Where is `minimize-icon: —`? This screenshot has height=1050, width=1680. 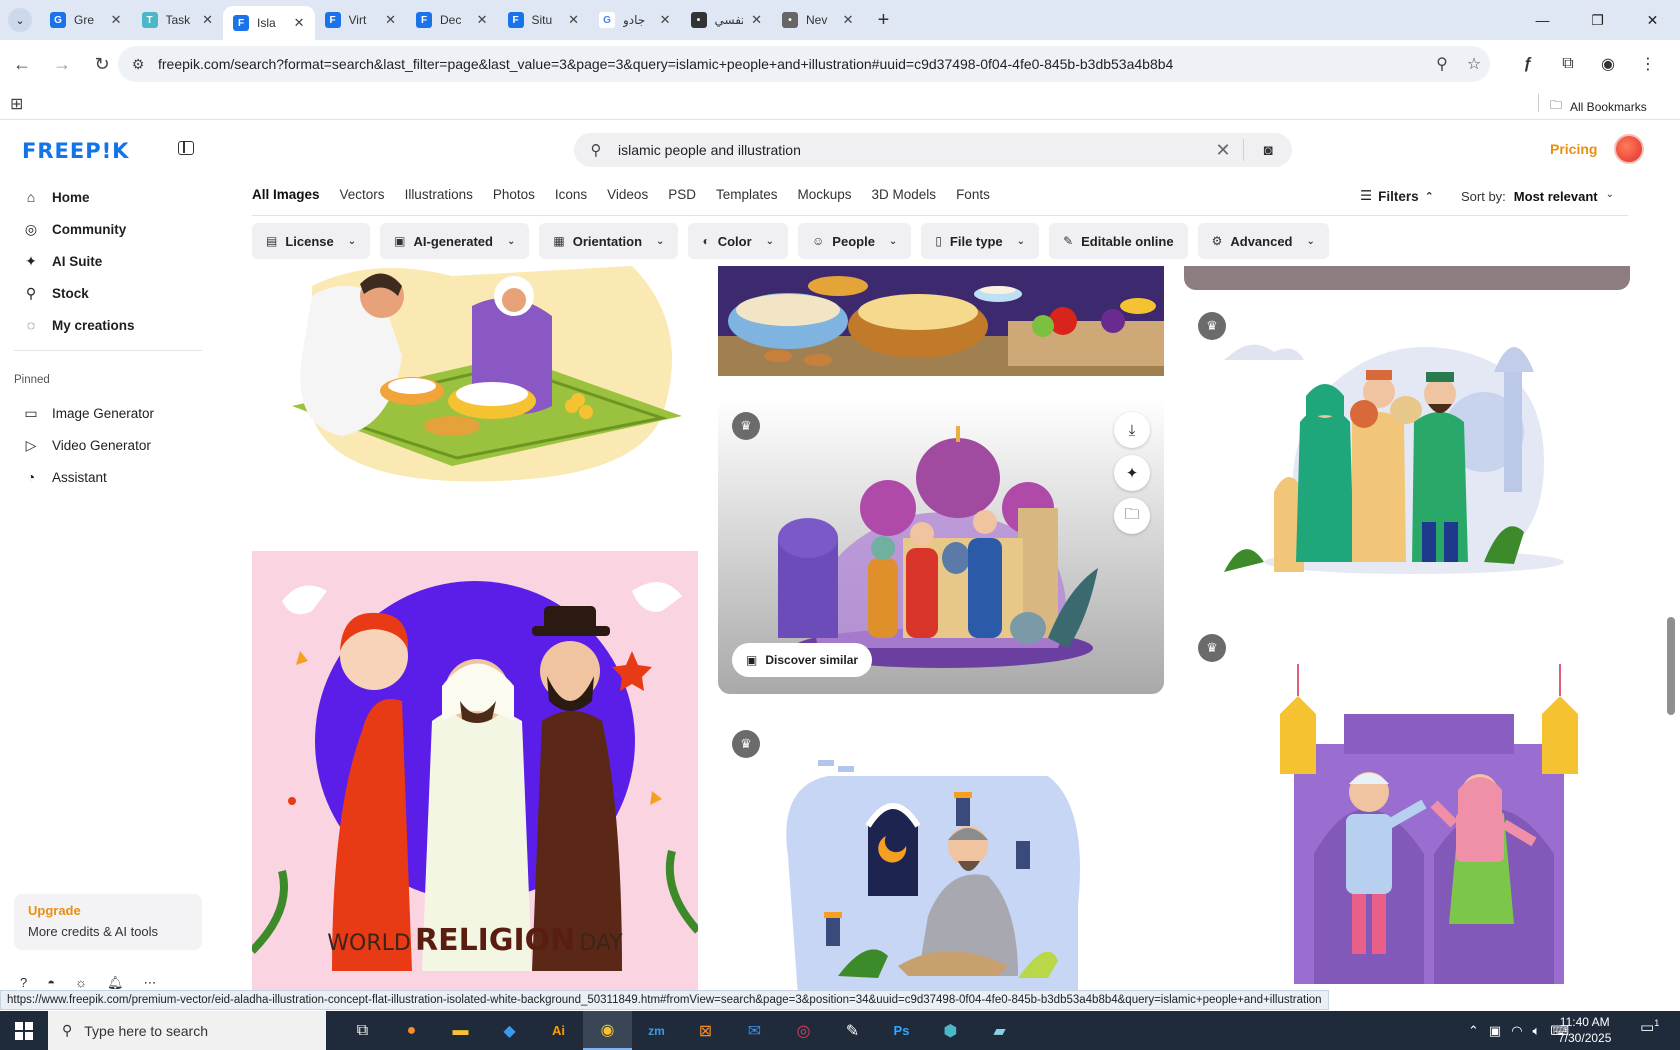
minimize-icon: — is located at coordinates (1542, 20).